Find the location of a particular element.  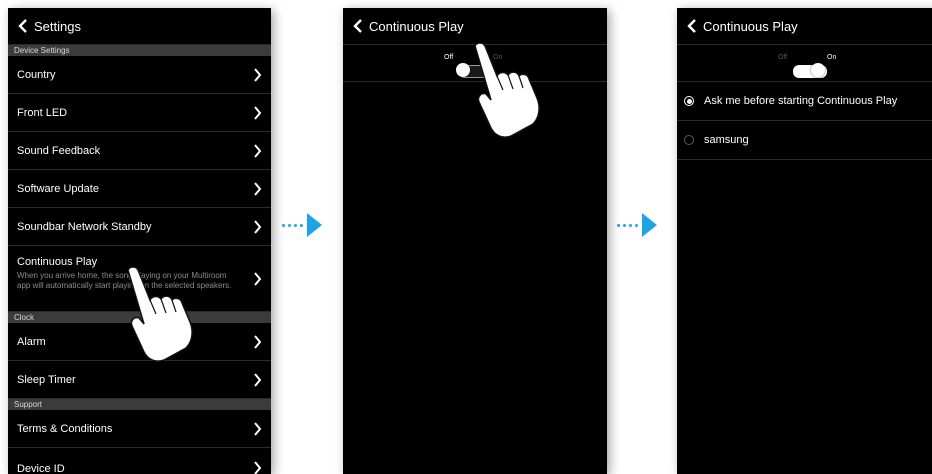

settings-header: Settings is located at coordinates (139, 26).